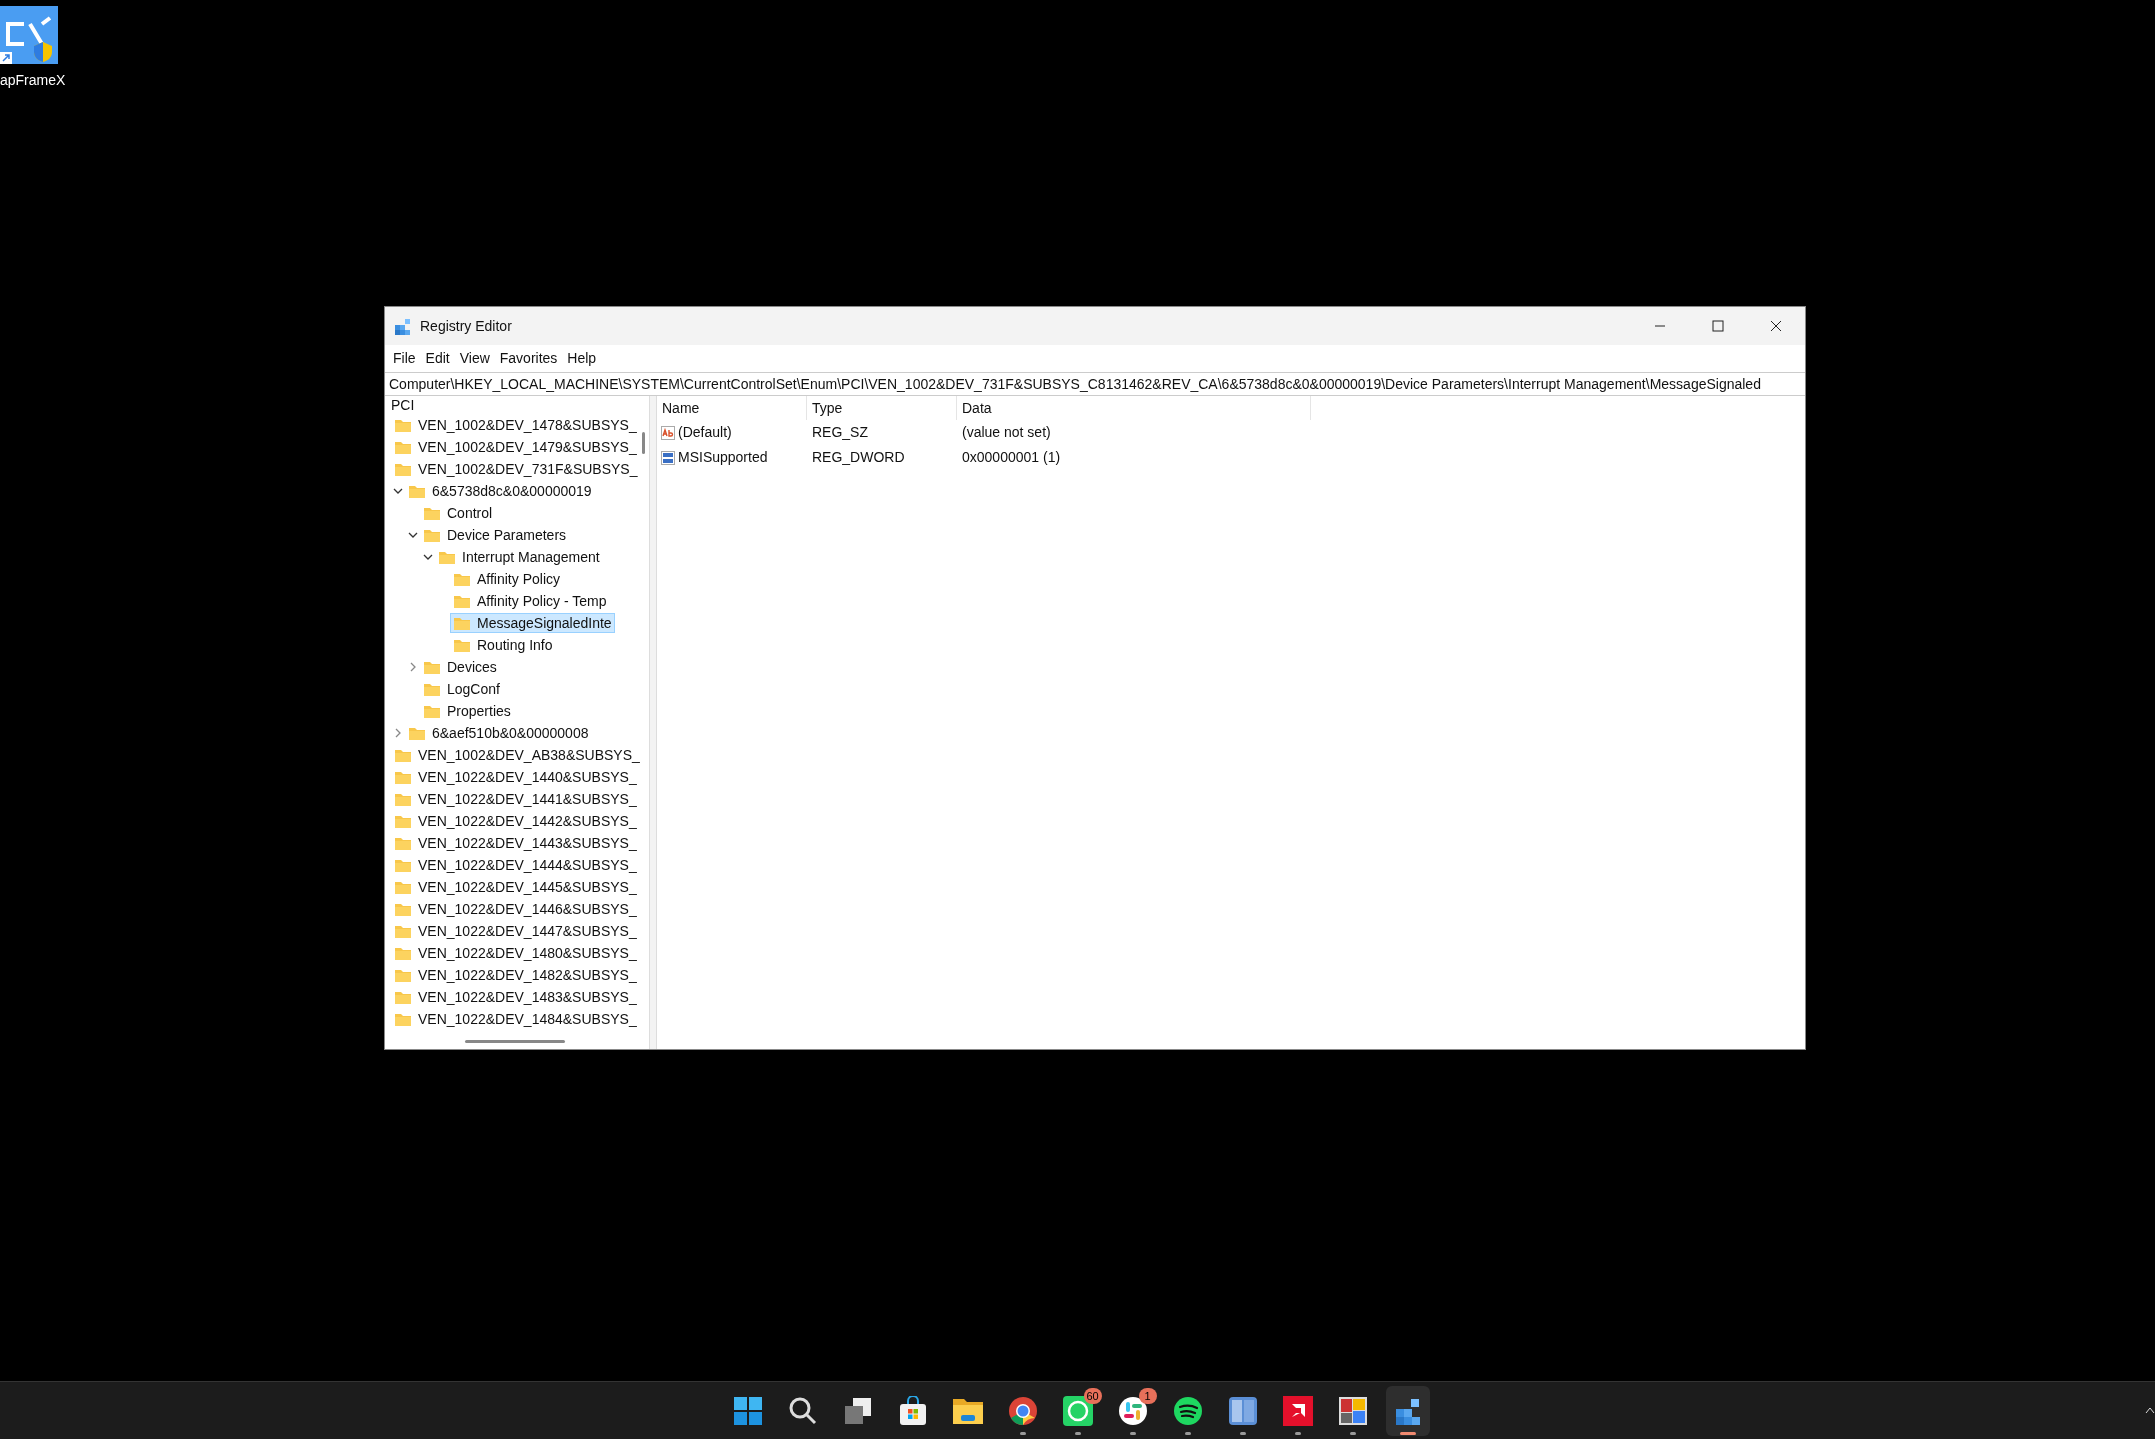 Image resolution: width=2155 pixels, height=1439 pixels. Describe the element at coordinates (437, 358) in the screenshot. I see `menu-item: Edit` at that location.